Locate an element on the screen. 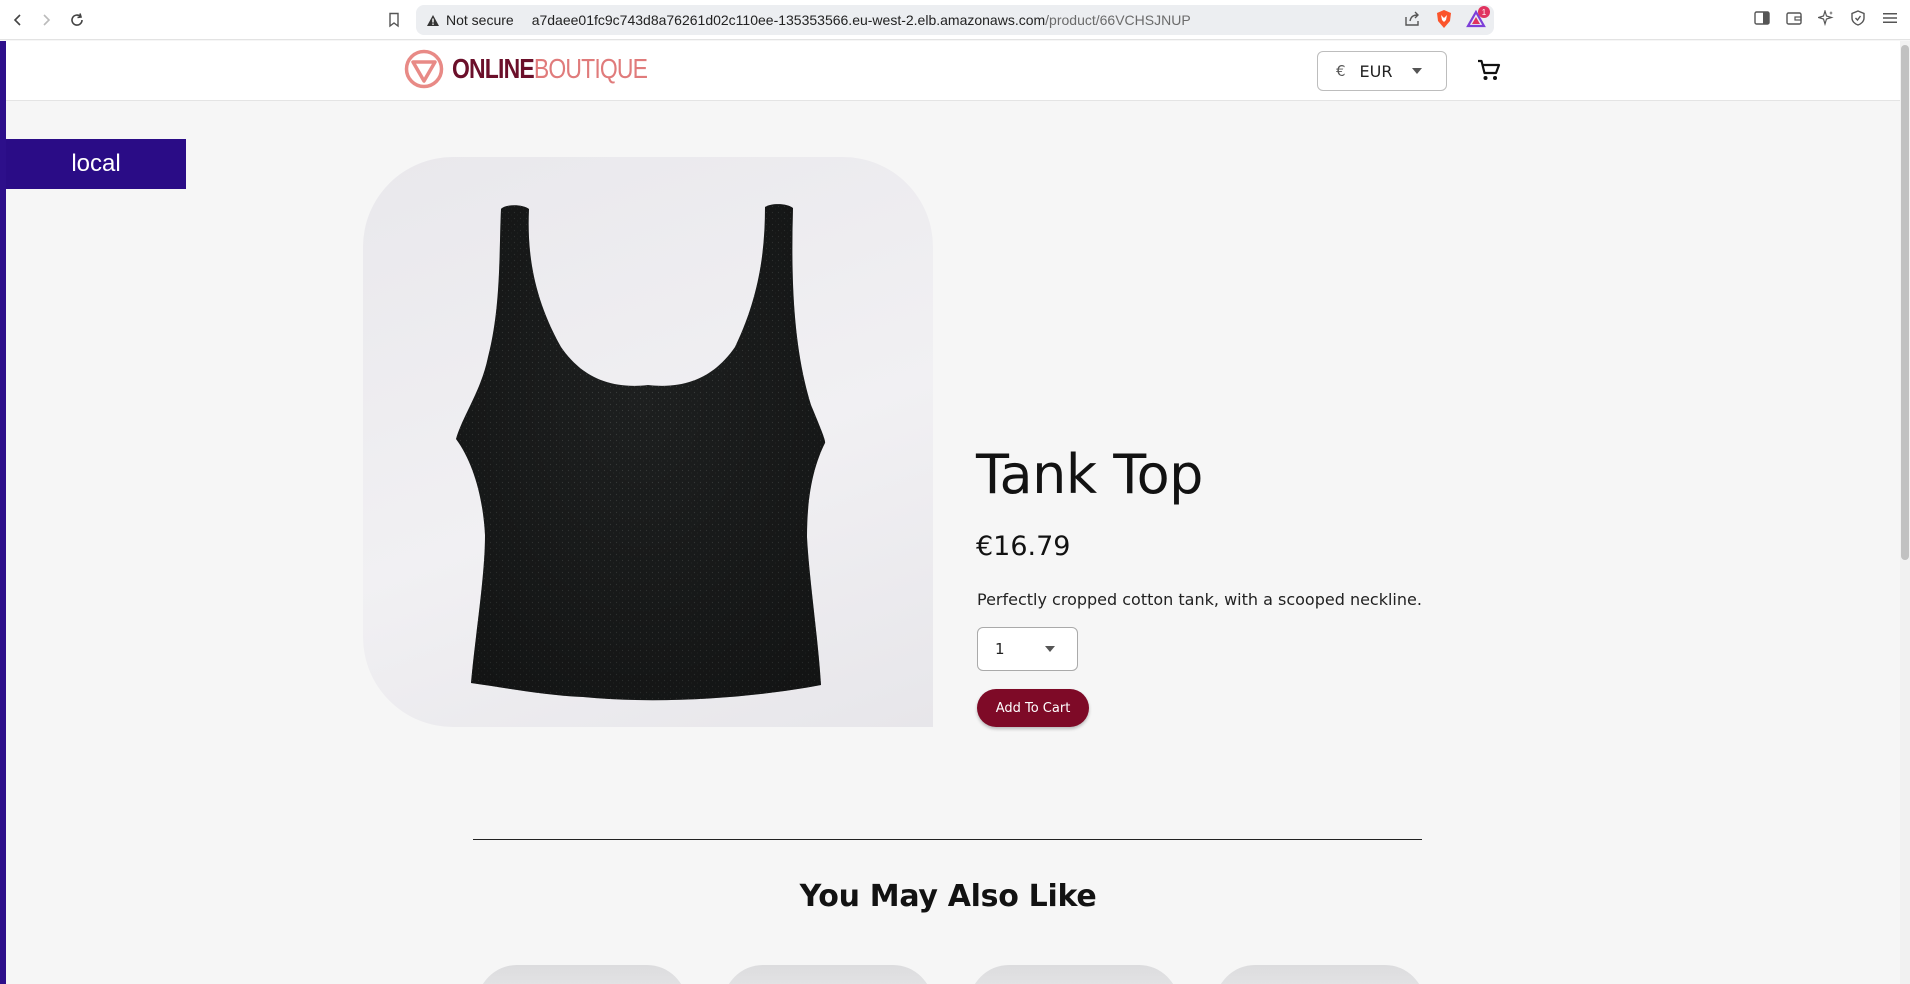 Image resolution: width=1910 pixels, height=984 pixels. currency-selector: € EUR is located at coordinates (1382, 71).